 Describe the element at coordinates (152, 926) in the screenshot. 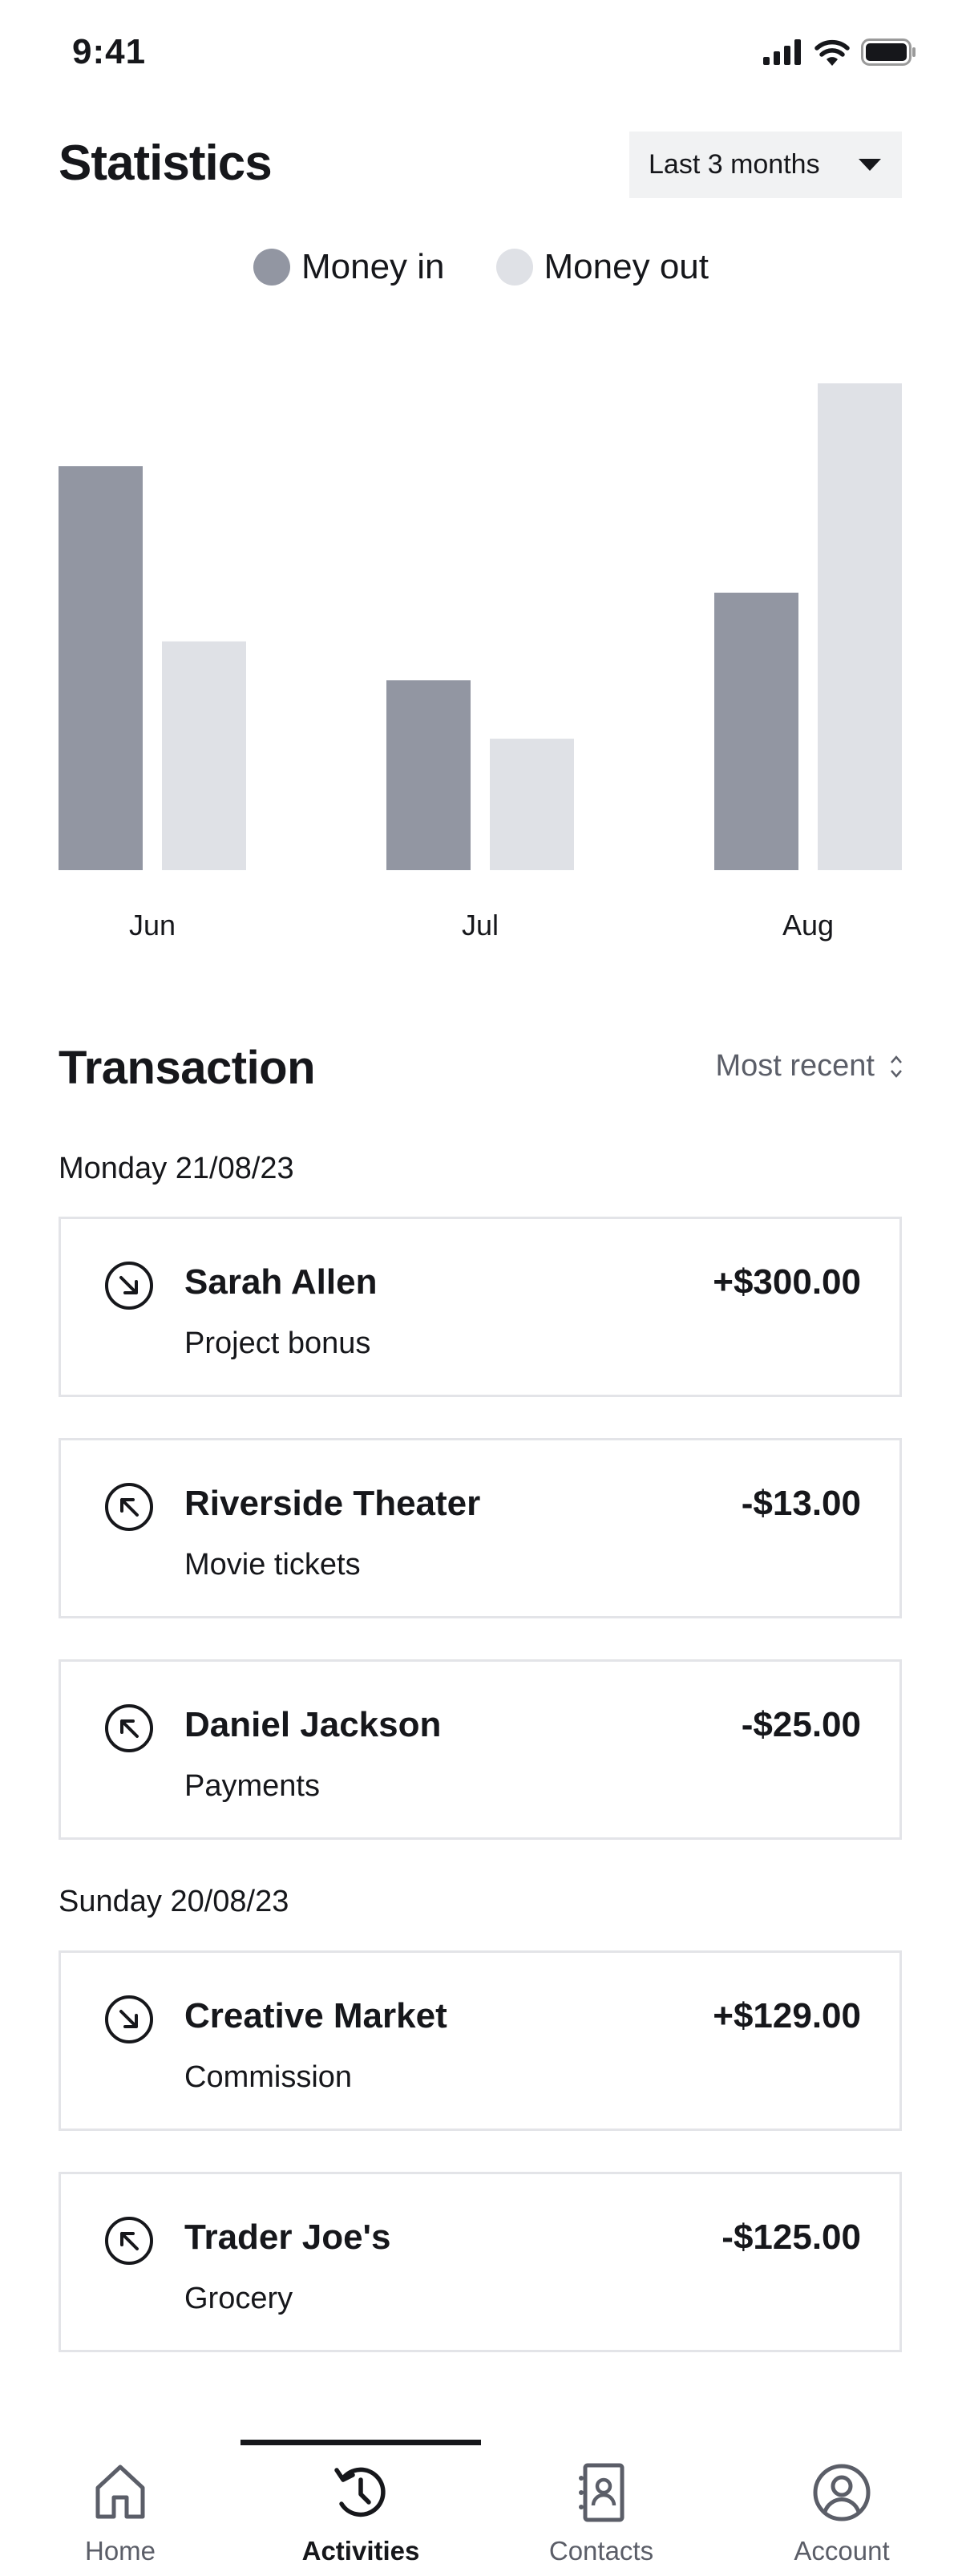

I see `x-tick-label: Jun` at that location.